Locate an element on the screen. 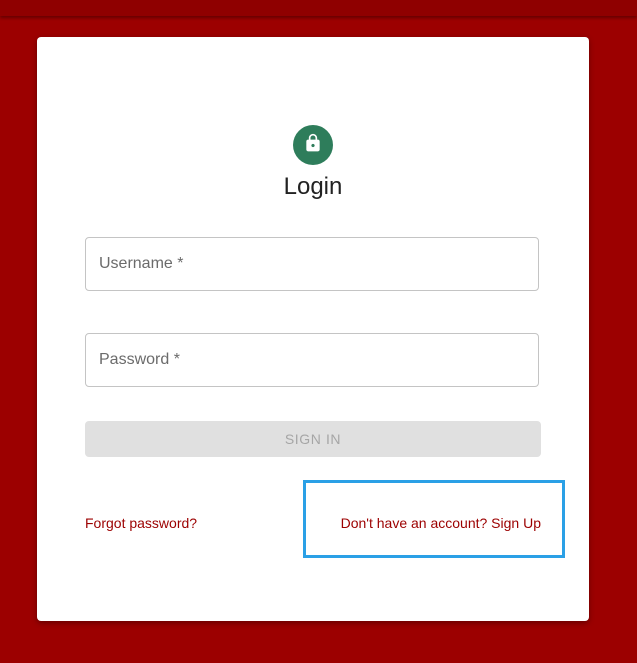 This screenshot has width=637, height=663. username-input is located at coordinates (312, 264).